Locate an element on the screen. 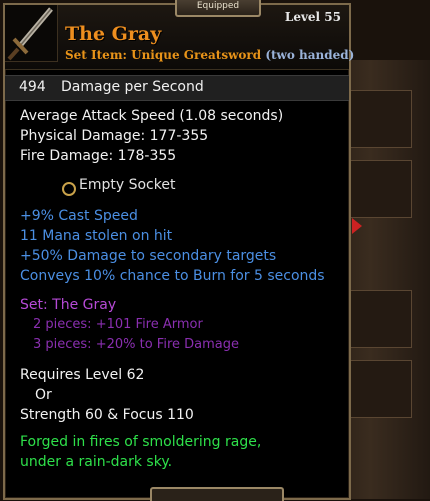 Image resolution: width=430 pixels, height=501 pixels. empty-socket: Empty Socket is located at coordinates (127, 185).